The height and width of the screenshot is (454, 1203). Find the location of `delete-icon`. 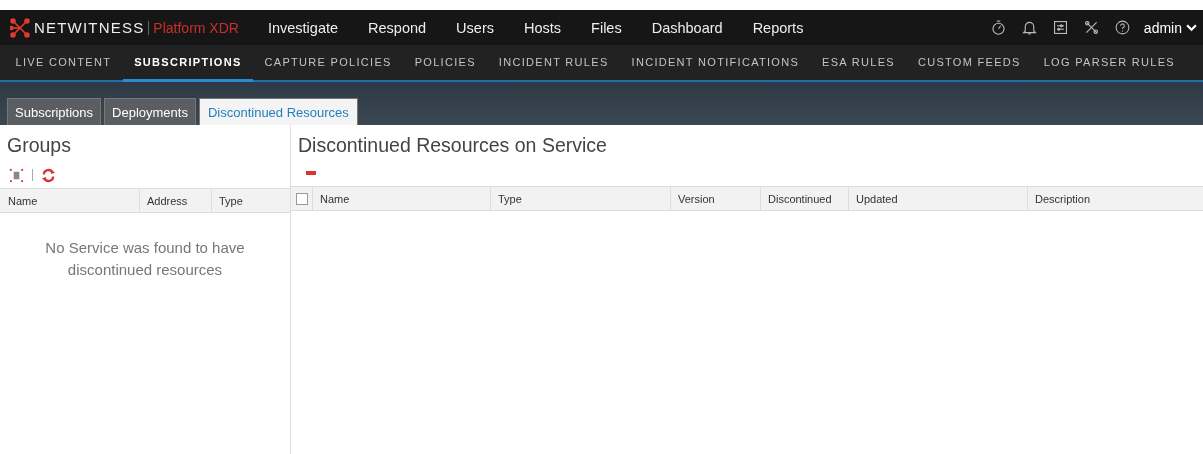

delete-icon is located at coordinates (16, 175).